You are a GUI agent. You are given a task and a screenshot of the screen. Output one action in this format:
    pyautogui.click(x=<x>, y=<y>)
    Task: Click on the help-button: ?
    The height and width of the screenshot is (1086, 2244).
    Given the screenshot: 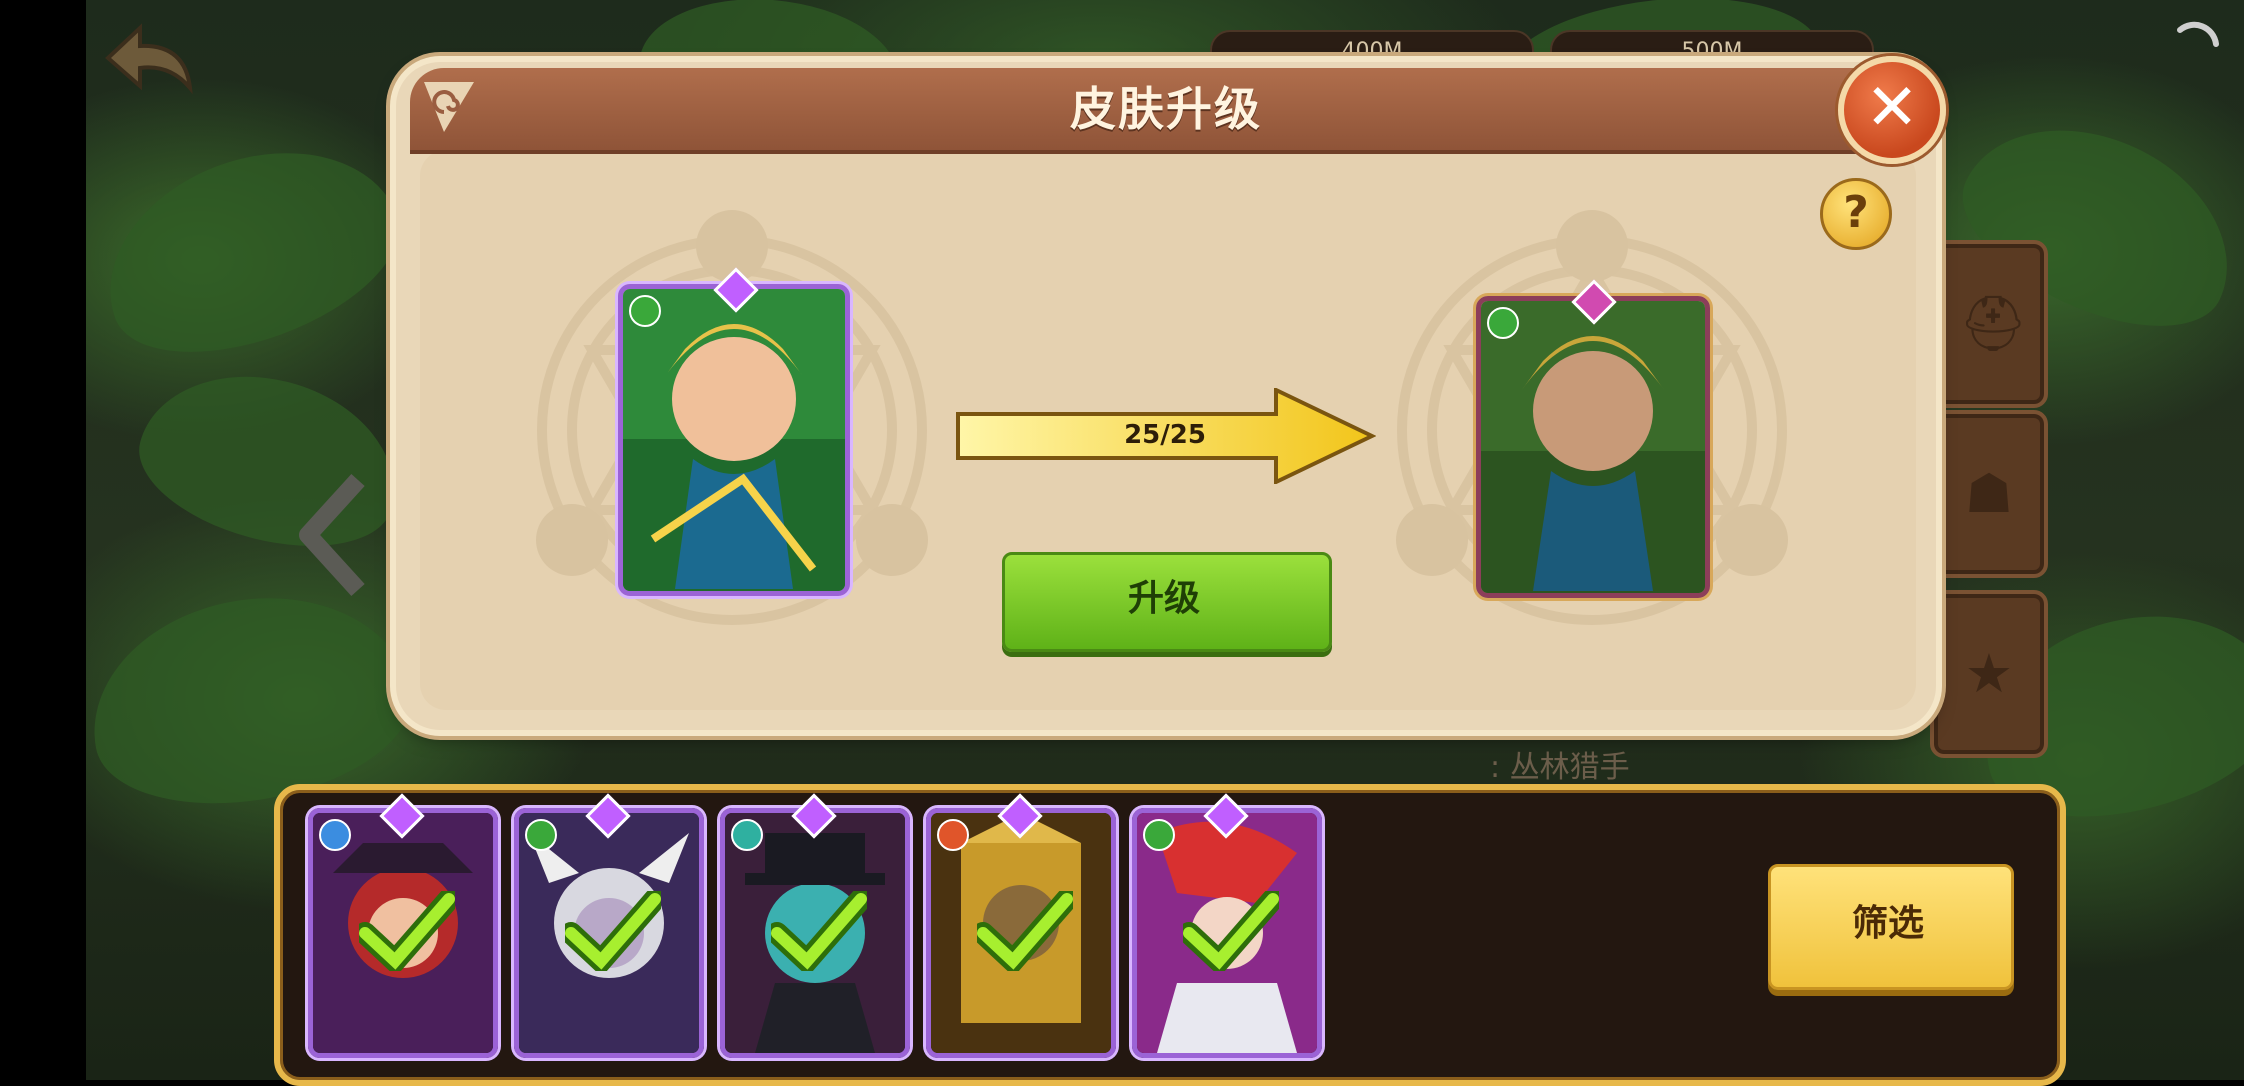 What is the action you would take?
    pyautogui.click(x=1856, y=214)
    